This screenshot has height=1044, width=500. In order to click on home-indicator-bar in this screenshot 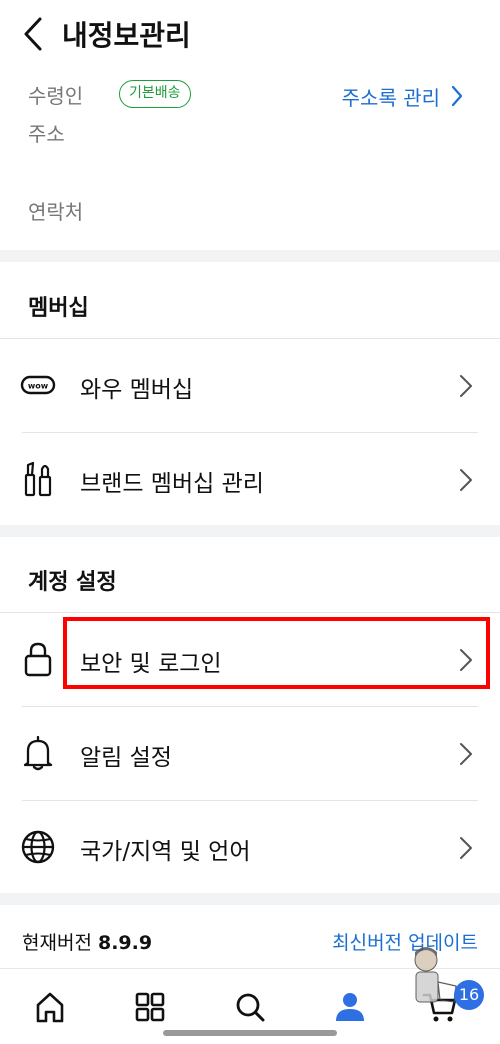, I will do `click(250, 1033)`.